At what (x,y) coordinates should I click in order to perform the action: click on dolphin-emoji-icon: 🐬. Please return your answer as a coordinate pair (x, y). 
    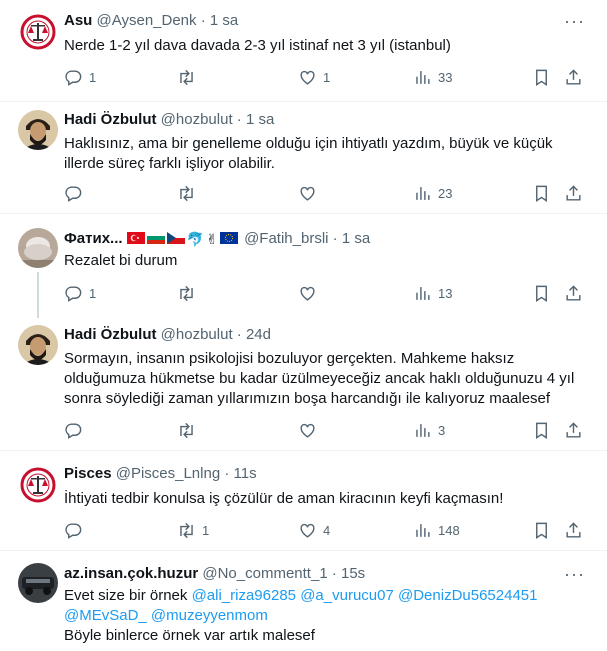
    Looking at the image, I should click on (195, 239).